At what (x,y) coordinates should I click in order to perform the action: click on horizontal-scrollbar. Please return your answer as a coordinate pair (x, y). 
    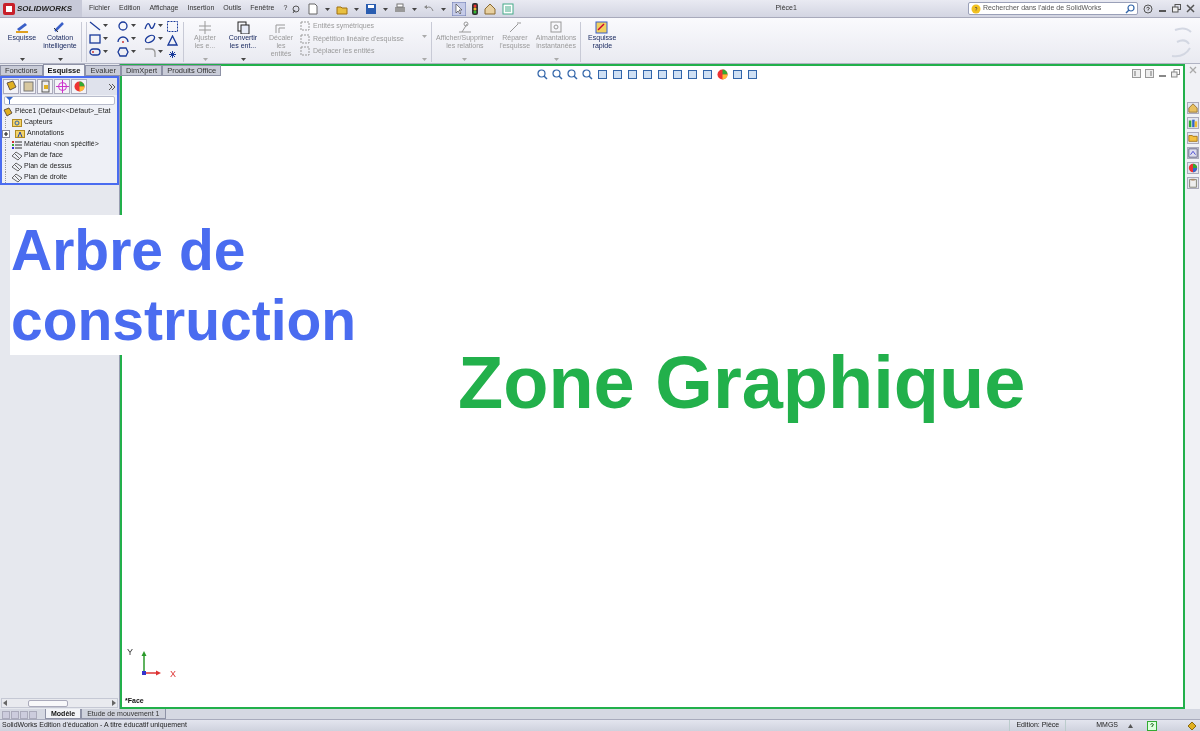
    Looking at the image, I should click on (59, 703).